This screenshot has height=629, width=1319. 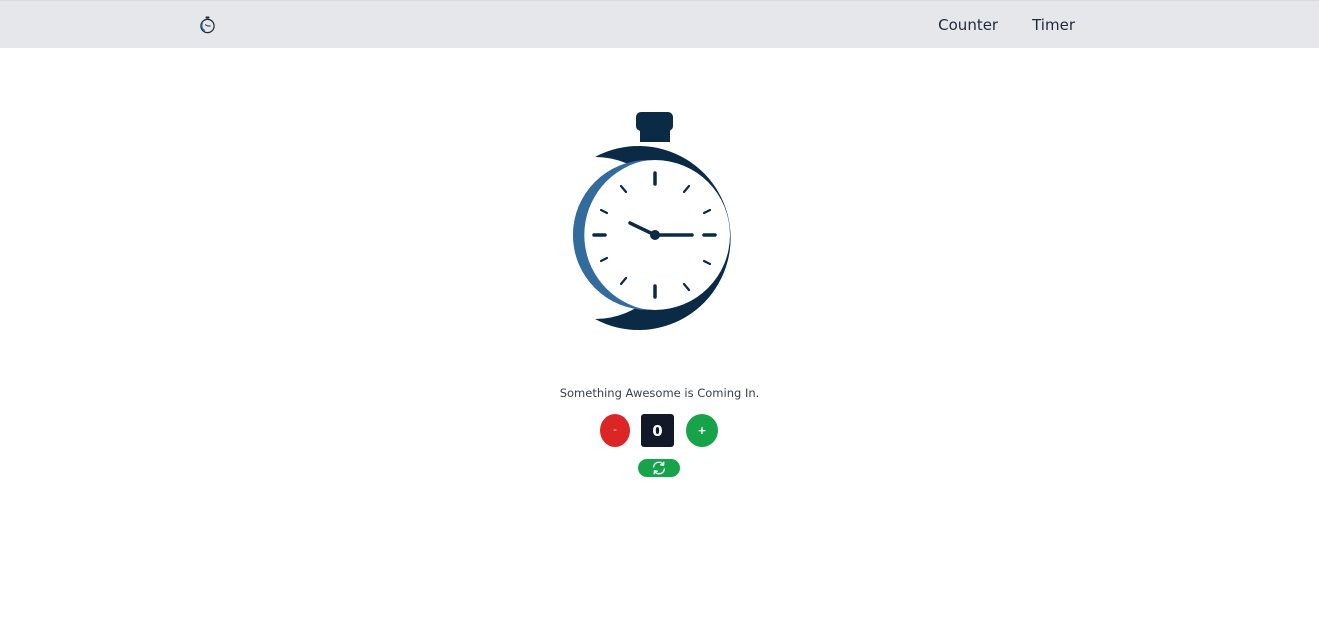 What do you see at coordinates (1053, 25) in the screenshot?
I see `nav-link-timer: Timer` at bounding box center [1053, 25].